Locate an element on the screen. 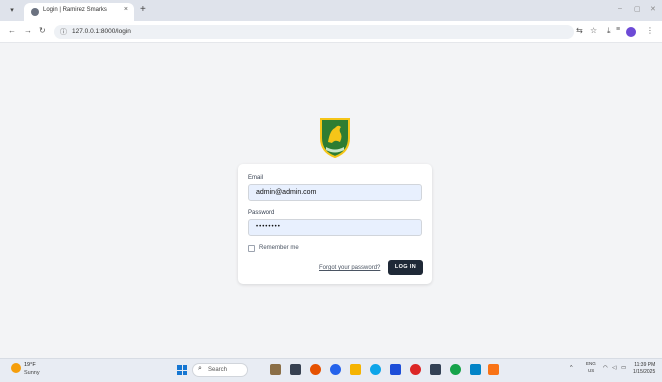  clock-time: 11:39 PM is located at coordinates (645, 365).